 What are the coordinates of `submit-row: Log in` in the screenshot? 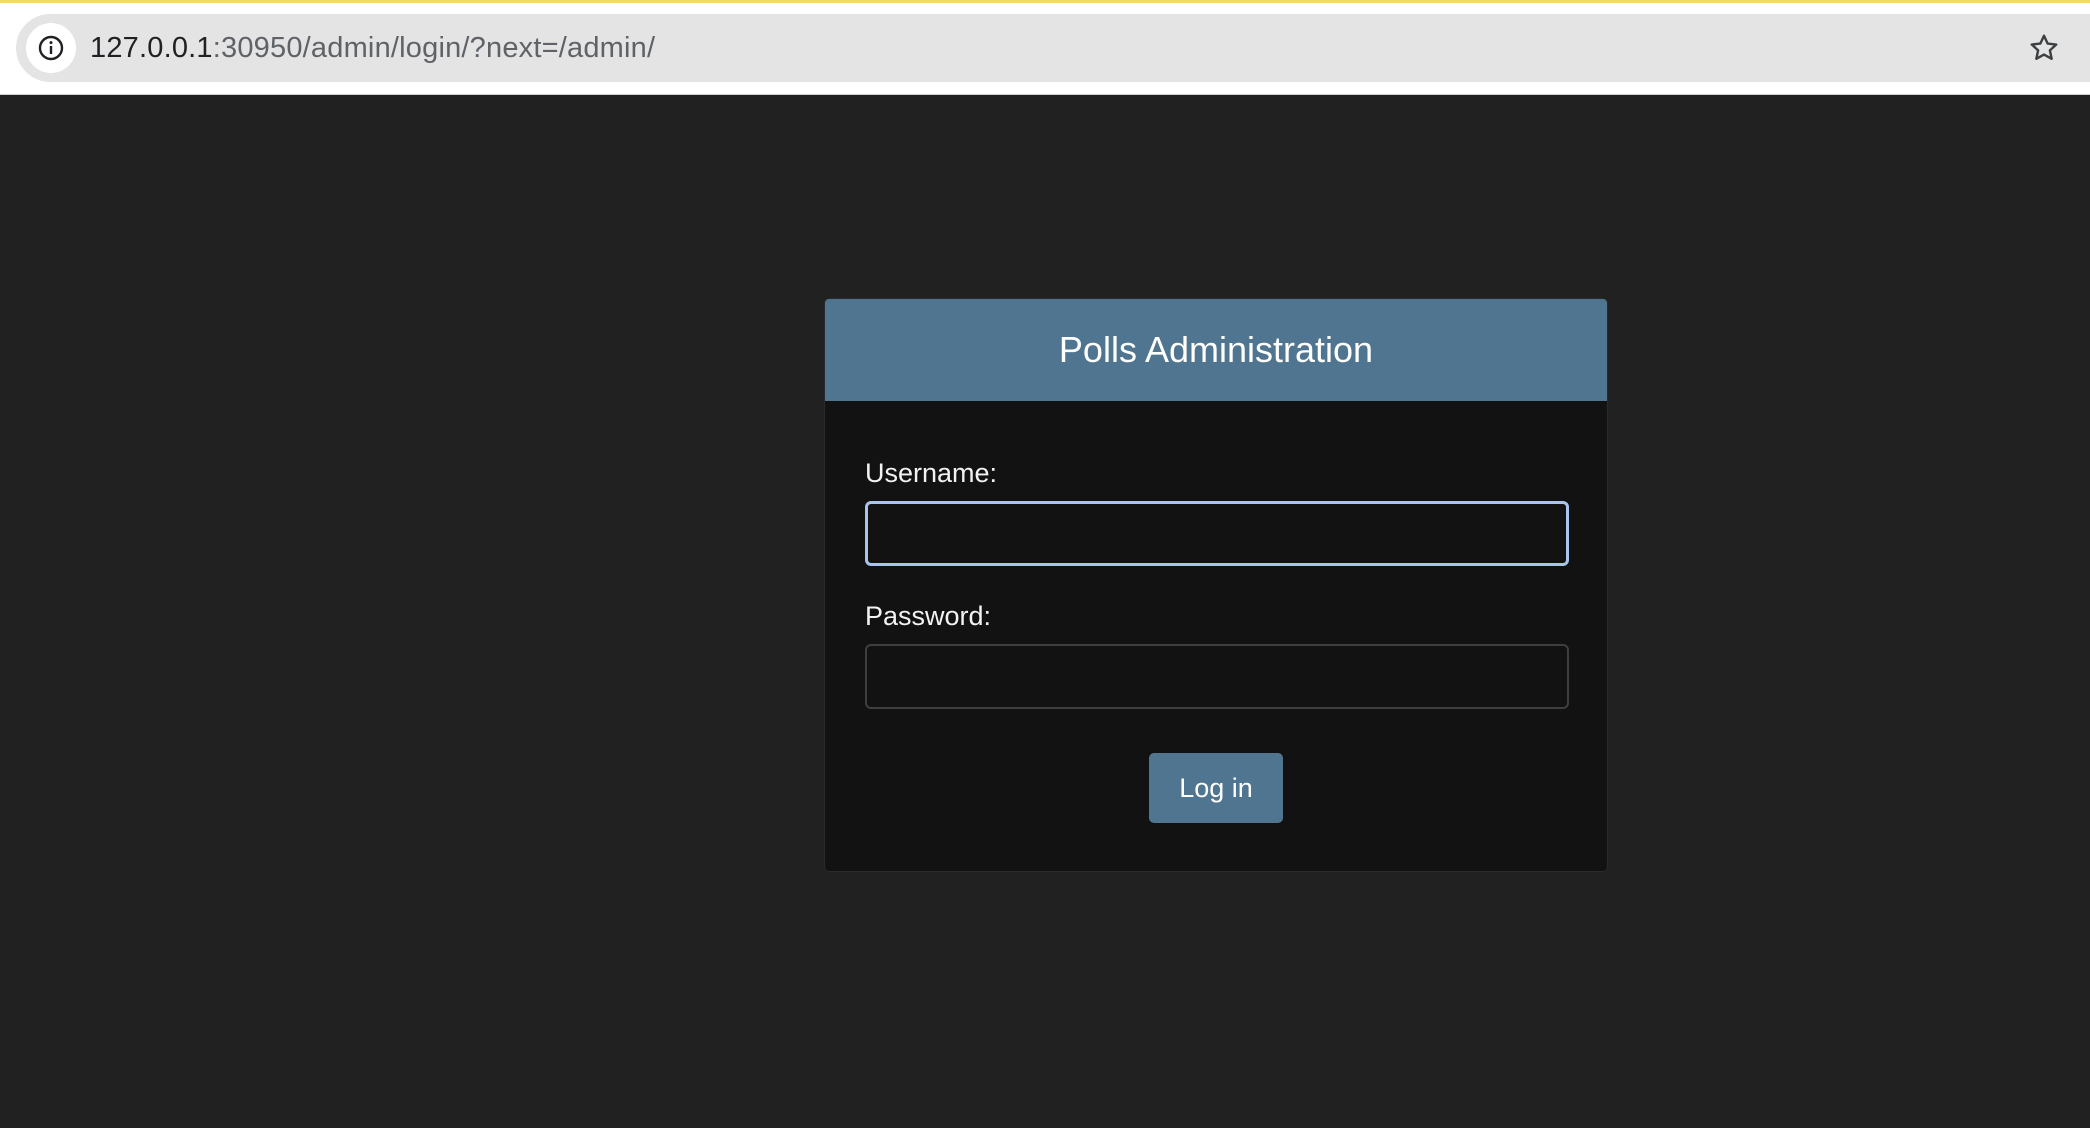 It's located at (1216, 788).